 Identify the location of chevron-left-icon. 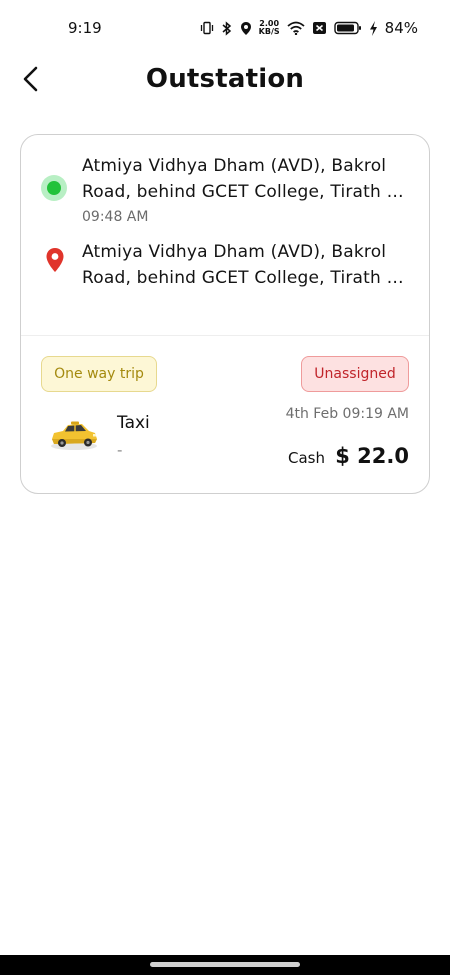
(30, 79).